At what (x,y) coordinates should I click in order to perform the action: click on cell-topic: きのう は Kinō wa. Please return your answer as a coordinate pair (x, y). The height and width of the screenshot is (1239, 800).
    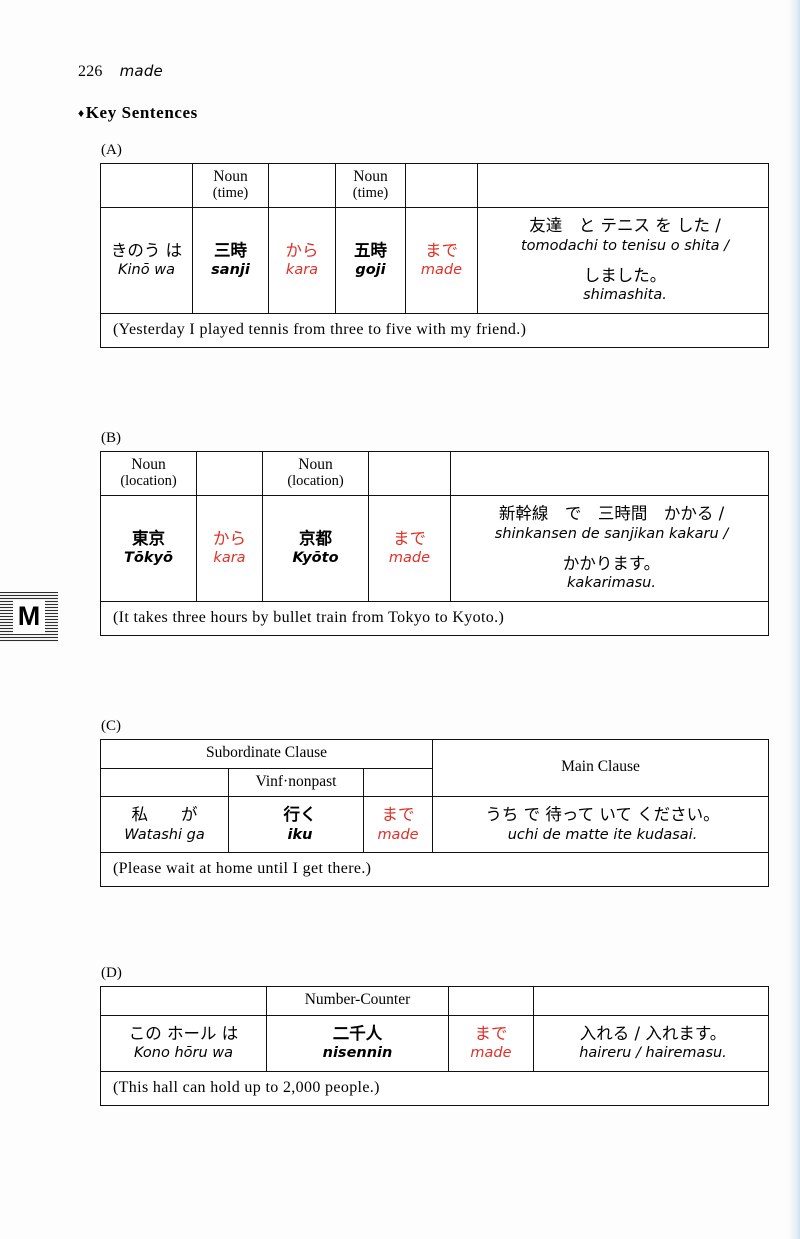
    Looking at the image, I should click on (146, 261).